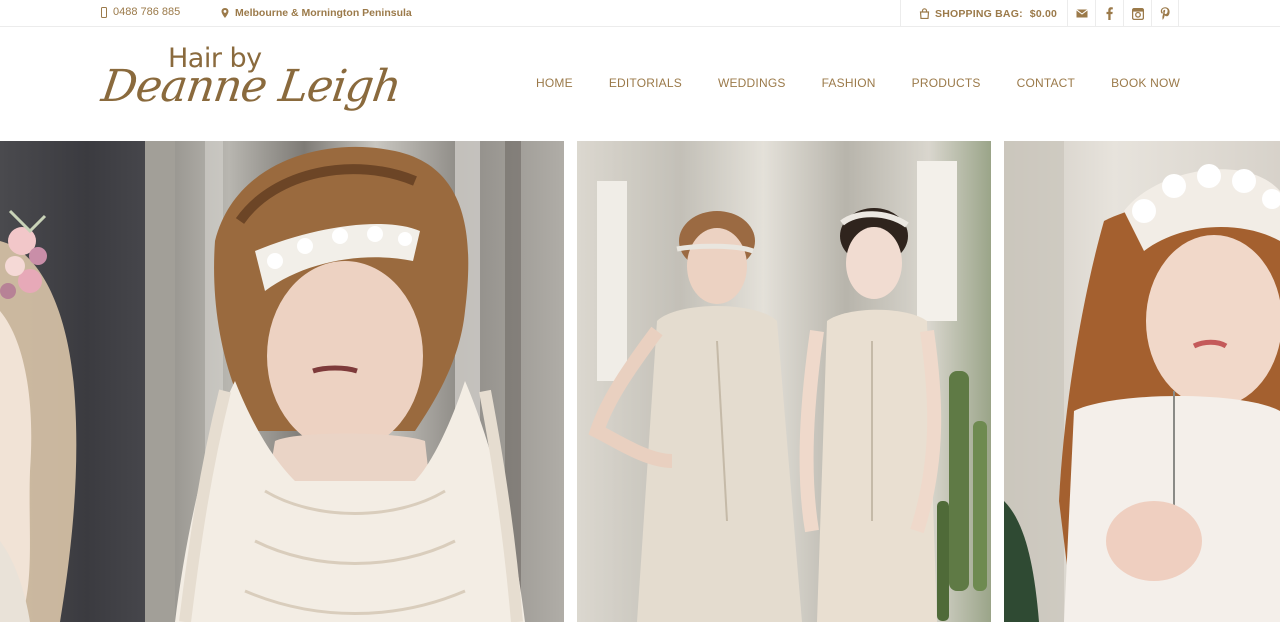 This screenshot has width=1280, height=622. What do you see at coordinates (946, 83) in the screenshot?
I see `nav-products: PRODUCTS` at bounding box center [946, 83].